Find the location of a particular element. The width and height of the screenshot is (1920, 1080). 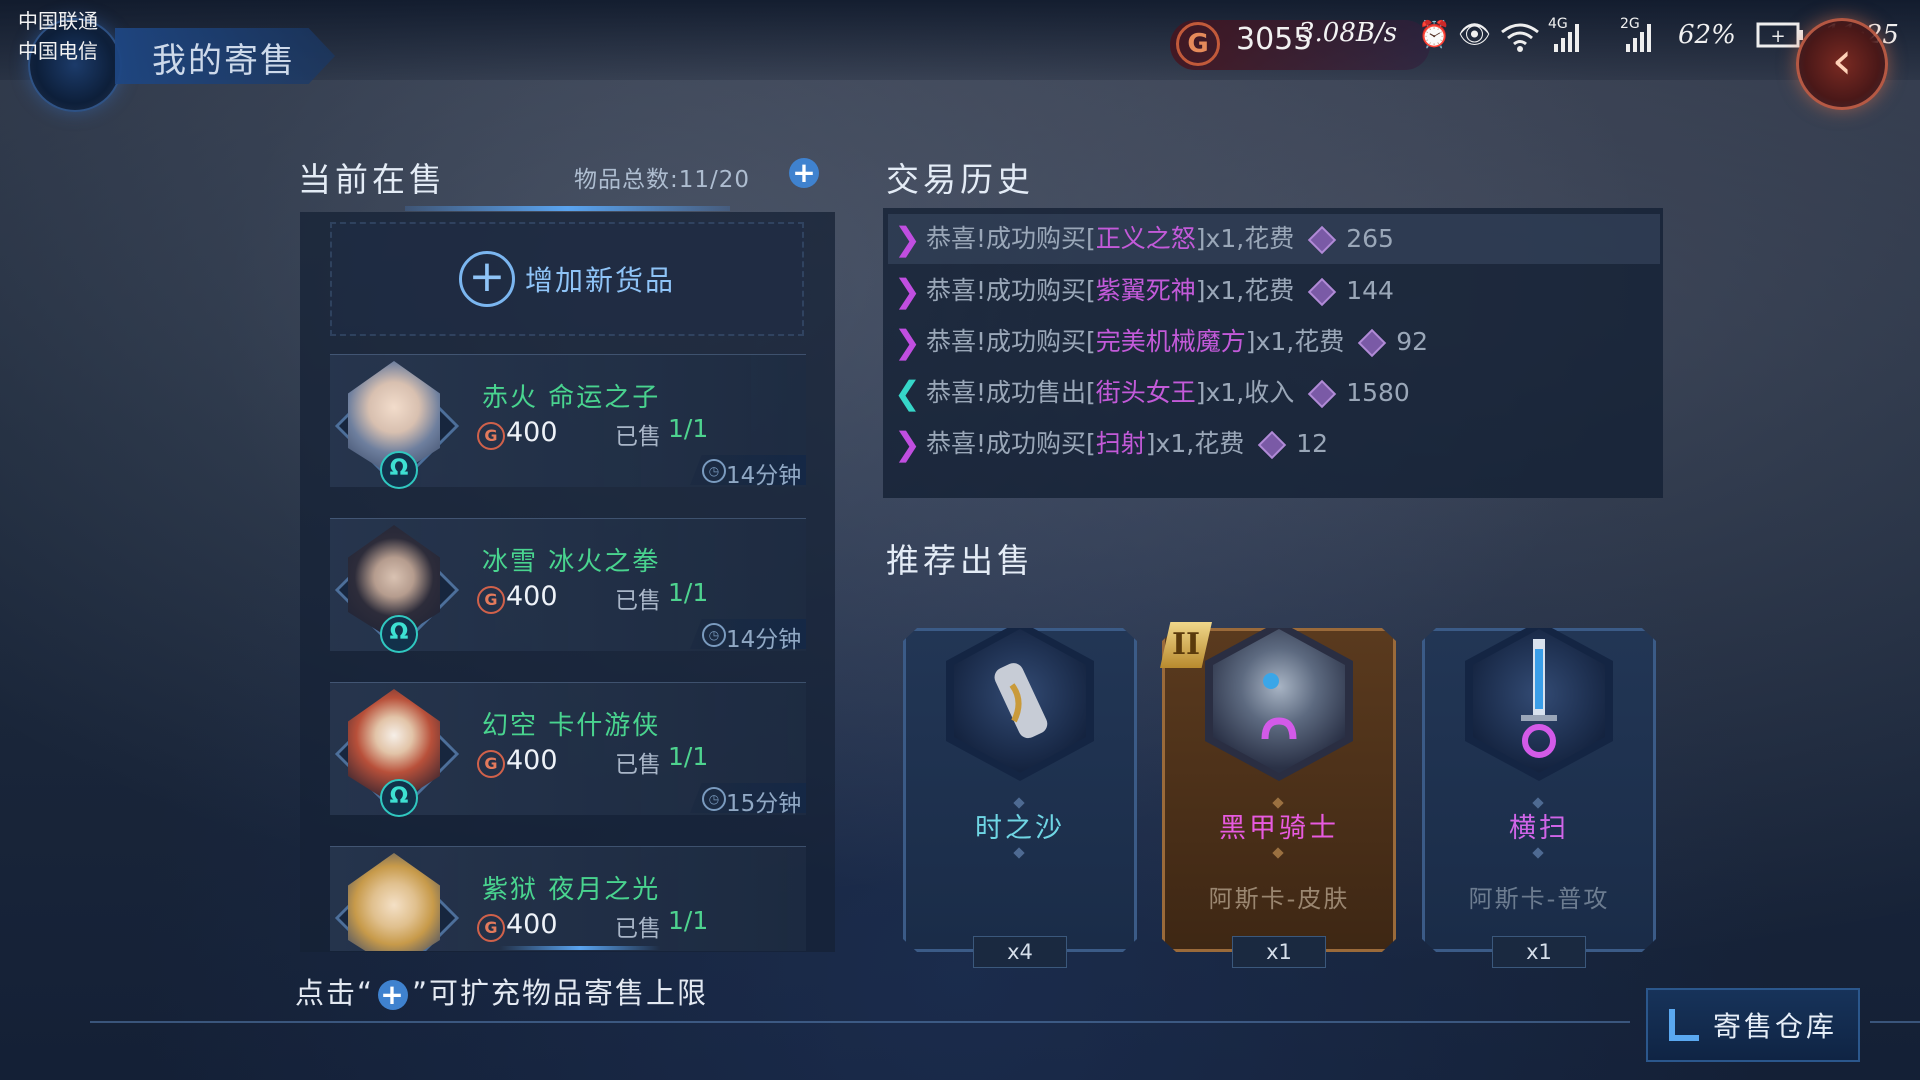

item-hex-frame is located at coordinates (1539, 704).